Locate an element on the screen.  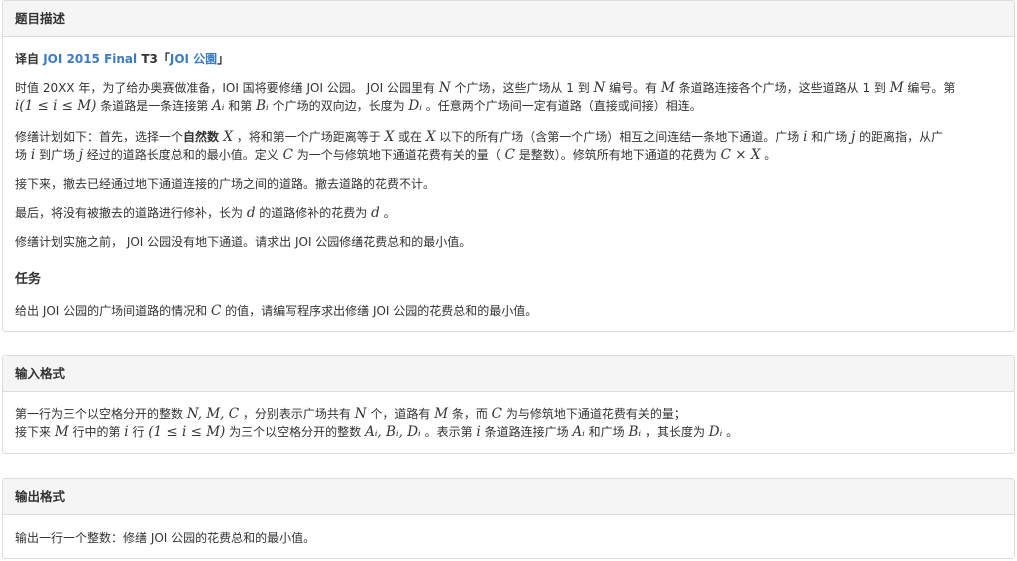
text: 个广场，这些广场从 1 到 is located at coordinates (522, 88).